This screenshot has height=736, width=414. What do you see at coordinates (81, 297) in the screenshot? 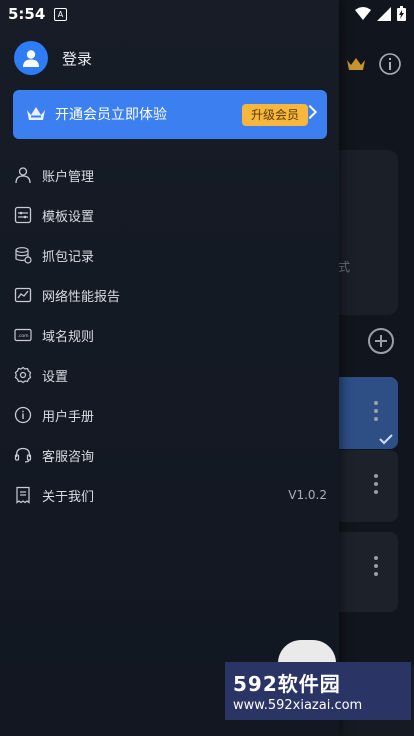
I see `menu-label: 网络性能报告` at bounding box center [81, 297].